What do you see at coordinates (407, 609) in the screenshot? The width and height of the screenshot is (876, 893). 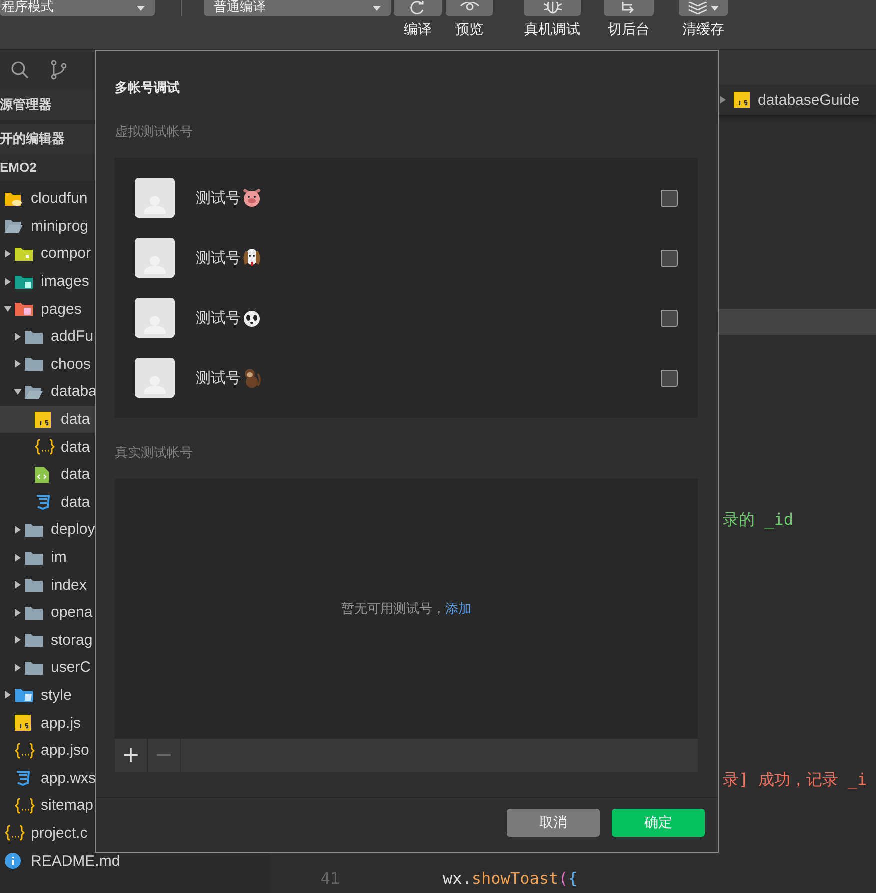 I see `empty-message: 暂无可用测试号，添加` at bounding box center [407, 609].